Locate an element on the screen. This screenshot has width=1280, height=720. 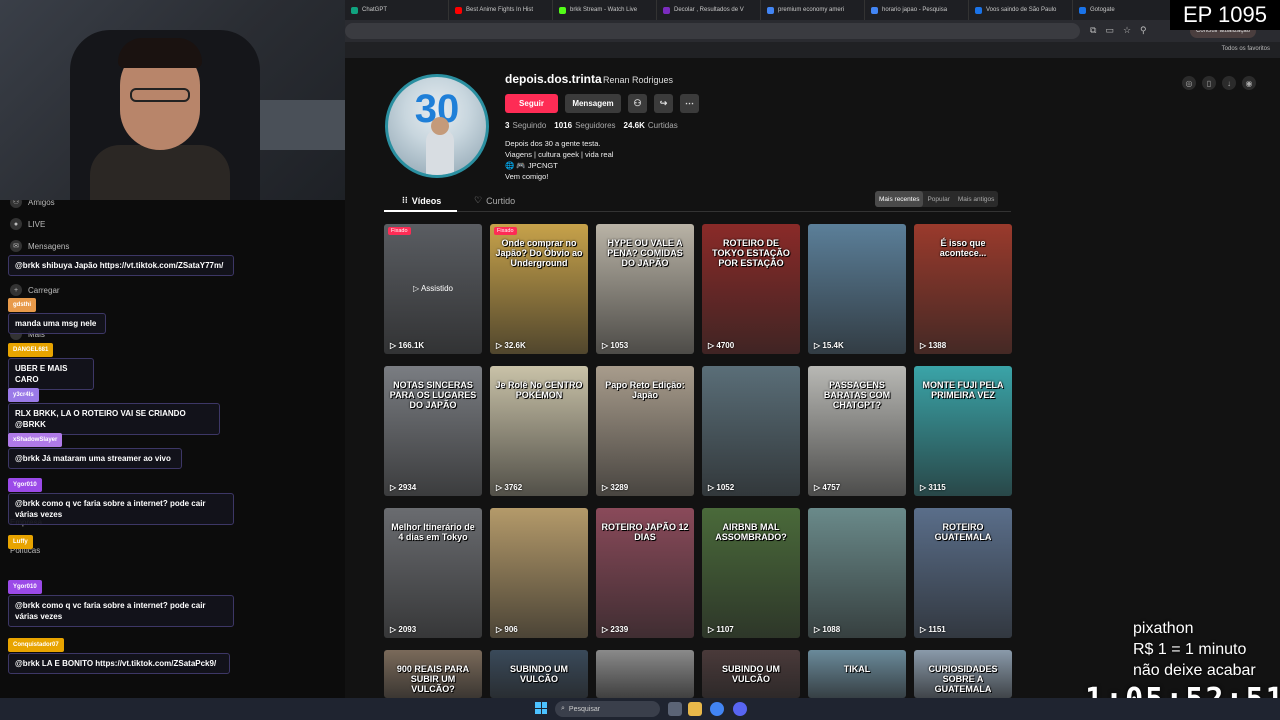
video-views: ▷ 3762 is located at coordinates (509, 487).